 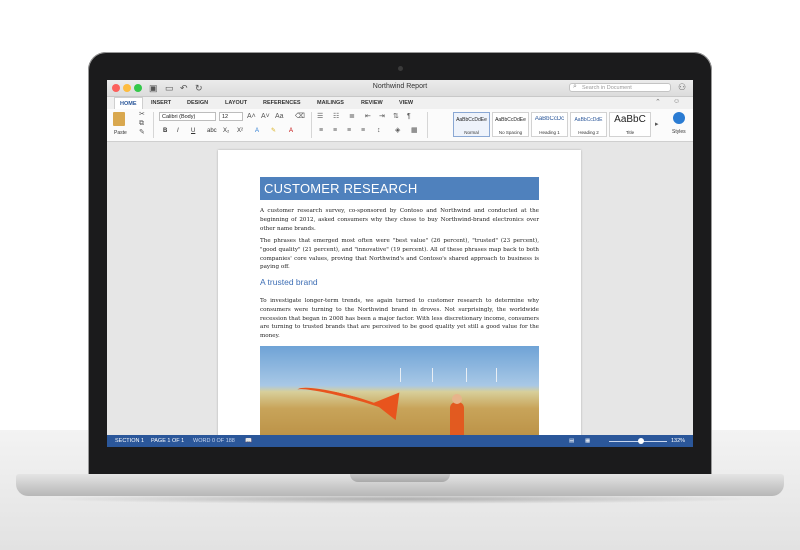 What do you see at coordinates (265, 117) in the screenshot?
I see `shrink-font-icon: A˅` at bounding box center [265, 117].